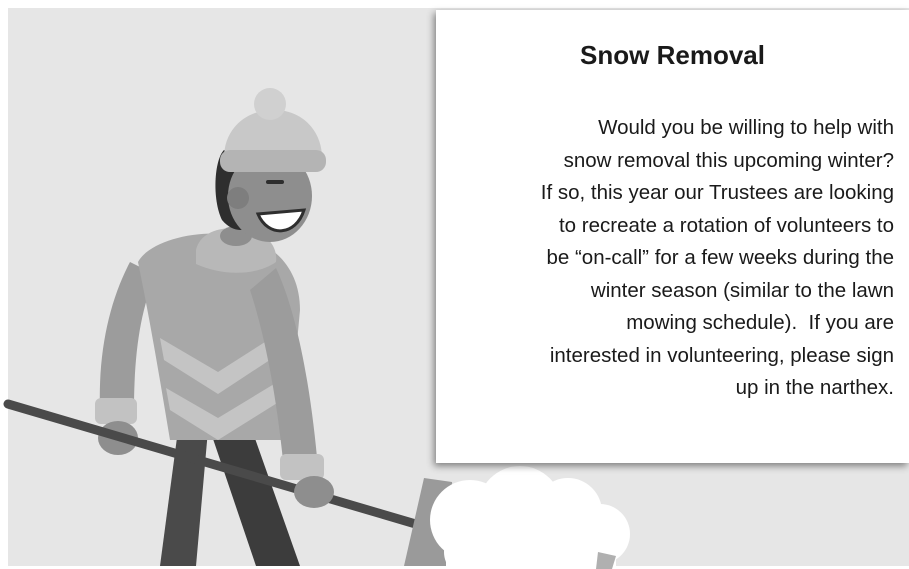  Describe the element at coordinates (726, 225) in the screenshot. I see `body-line: to recreate a rotation of volunteers to` at that location.